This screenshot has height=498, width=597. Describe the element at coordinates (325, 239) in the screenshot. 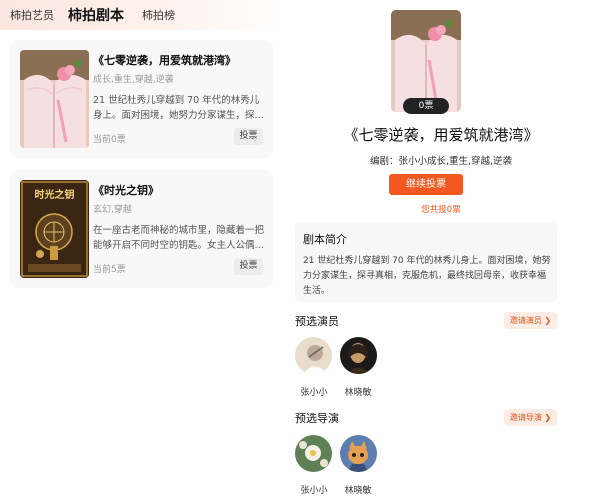

I see `synopsis-heading: 剧本简介` at that location.